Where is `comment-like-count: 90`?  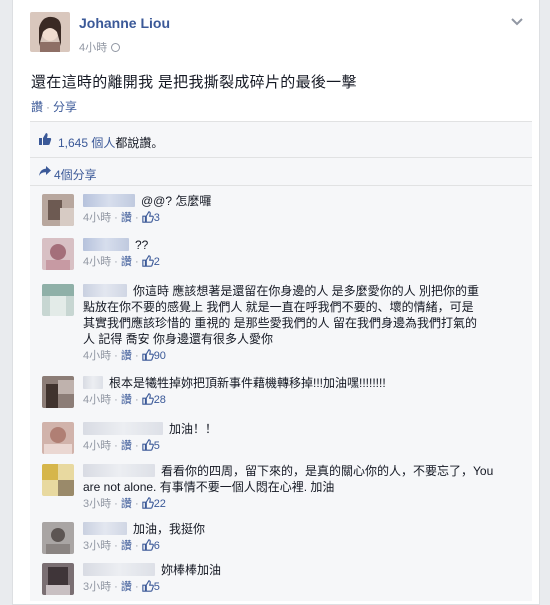
comment-like-count: 90 is located at coordinates (160, 356).